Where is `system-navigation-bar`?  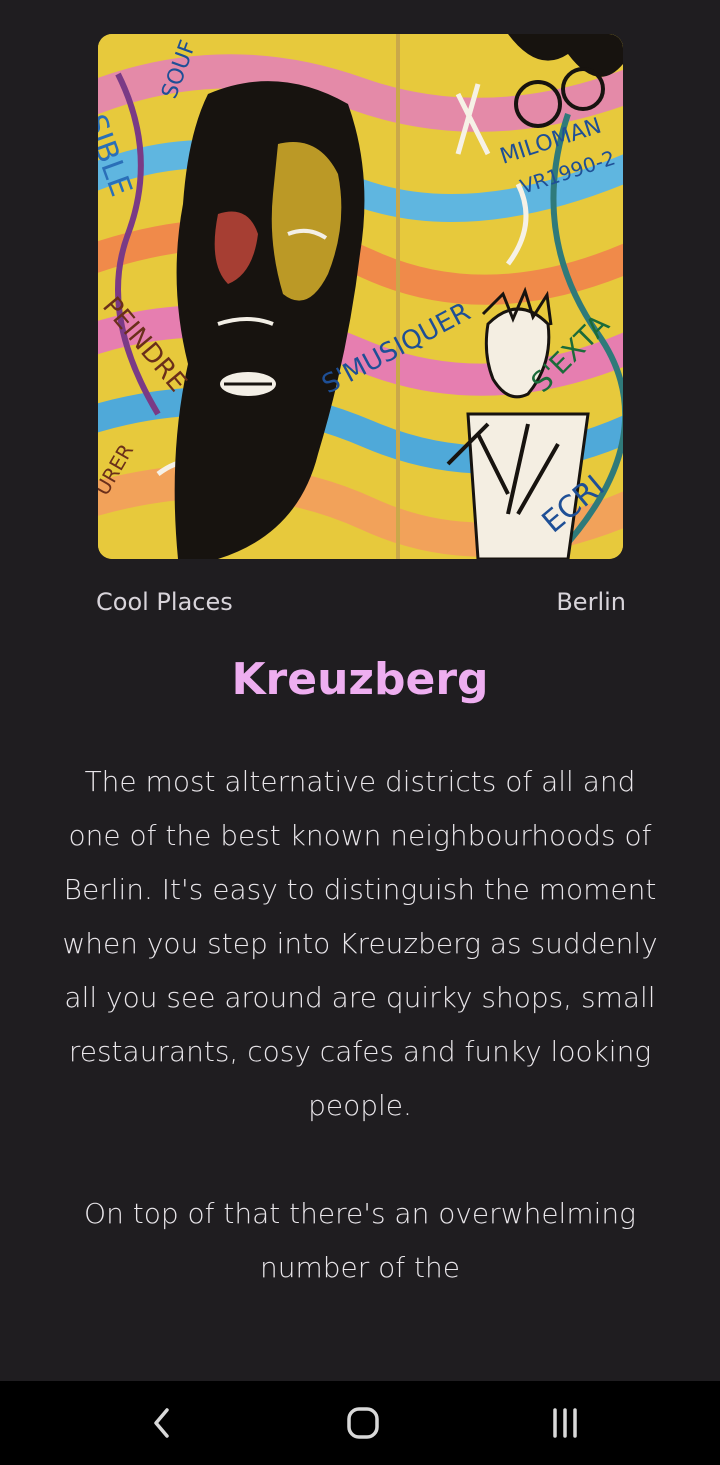 system-navigation-bar is located at coordinates (360, 1423).